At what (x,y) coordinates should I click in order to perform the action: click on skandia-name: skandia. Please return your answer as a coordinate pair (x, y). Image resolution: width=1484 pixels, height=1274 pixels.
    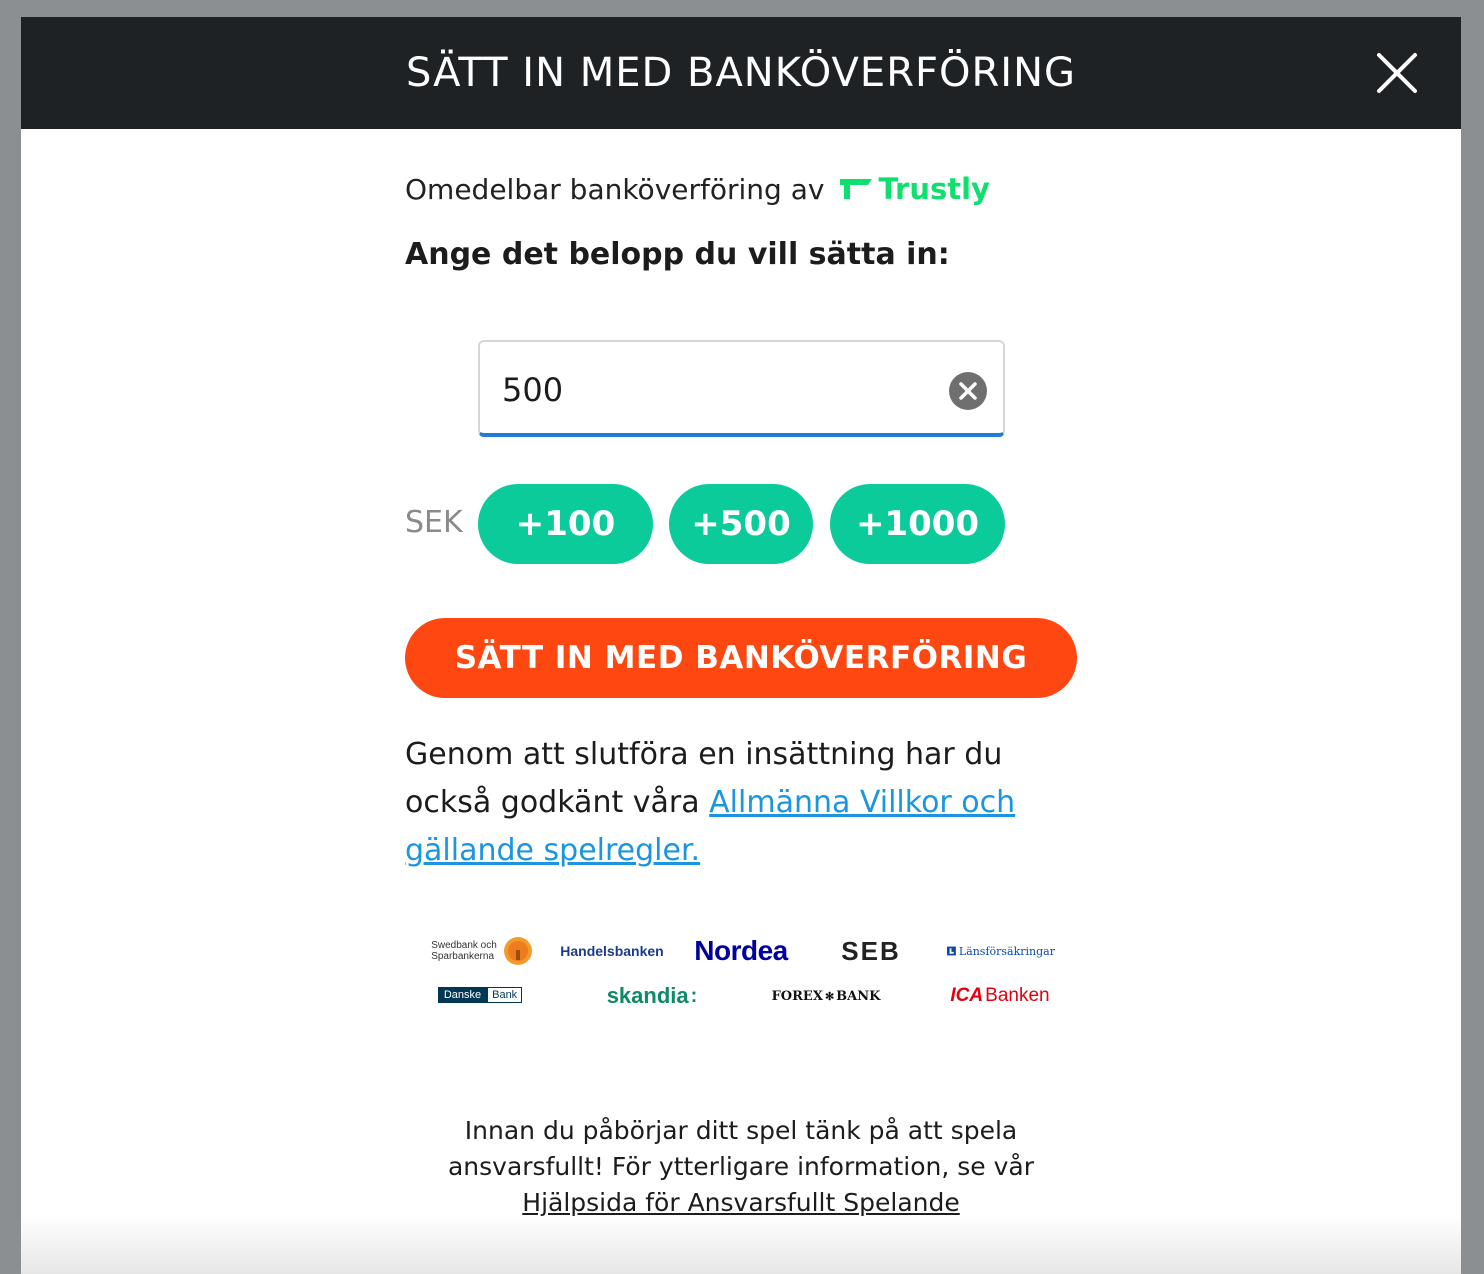
    Looking at the image, I should click on (647, 995).